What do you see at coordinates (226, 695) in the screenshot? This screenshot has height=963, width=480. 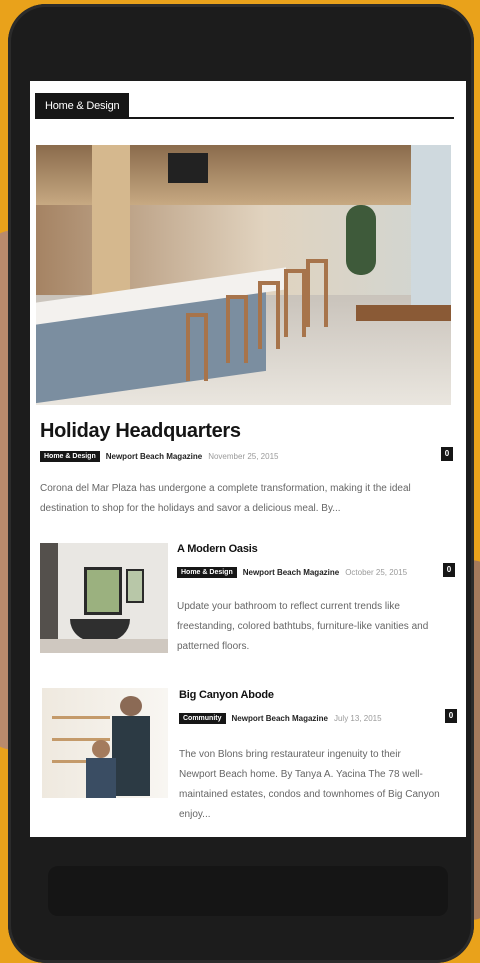 I see `article-title: Big Canyon Abode` at bounding box center [226, 695].